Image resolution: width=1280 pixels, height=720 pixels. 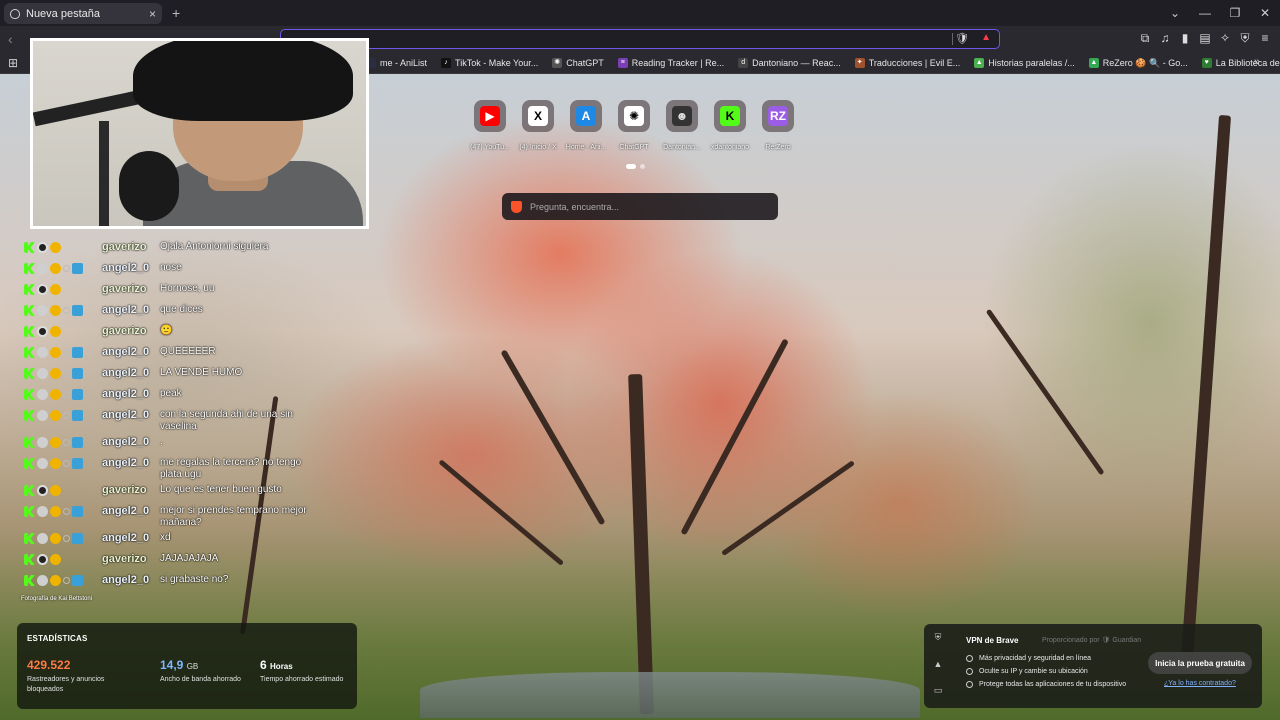 What do you see at coordinates (640, 13) in the screenshot?
I see `tab-bar: Nueva pestaña × + ⌄ — ❐ ✕` at bounding box center [640, 13].